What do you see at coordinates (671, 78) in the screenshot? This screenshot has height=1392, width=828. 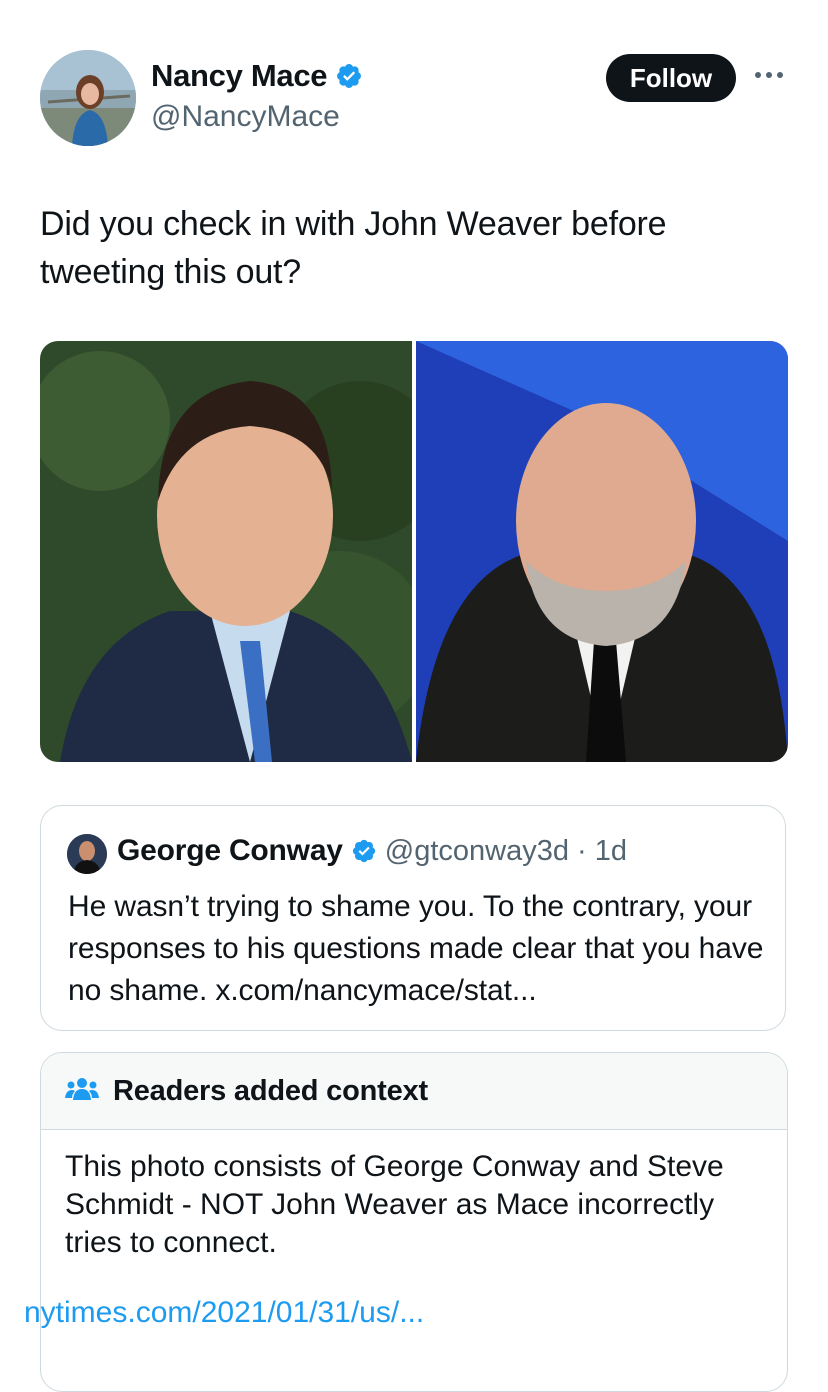 I see `follow-button: Follow` at bounding box center [671, 78].